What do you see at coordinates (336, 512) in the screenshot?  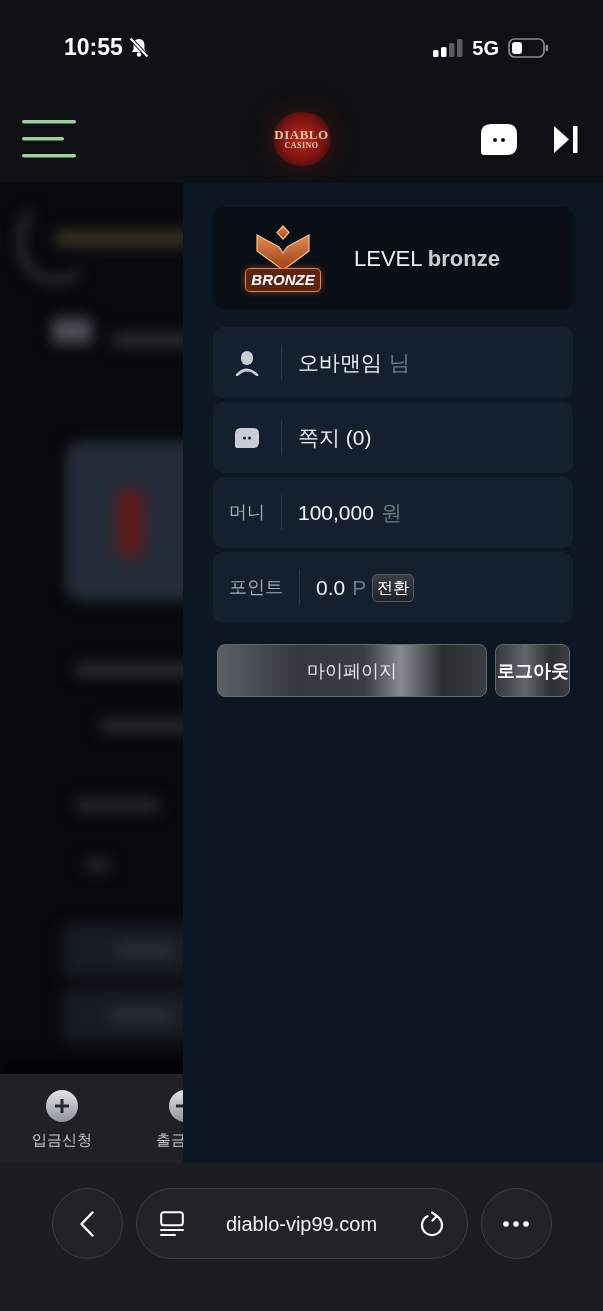 I see `row-value: 100,000` at bounding box center [336, 512].